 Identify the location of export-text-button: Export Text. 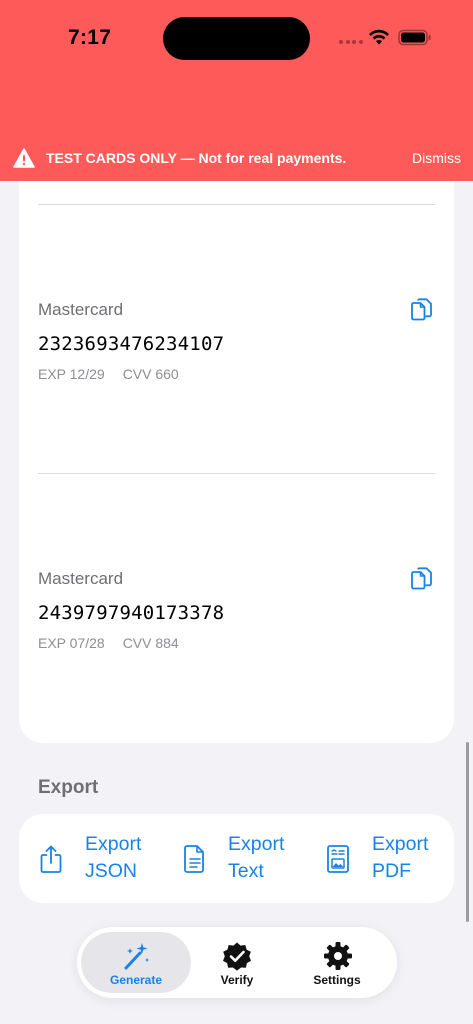
(241, 858).